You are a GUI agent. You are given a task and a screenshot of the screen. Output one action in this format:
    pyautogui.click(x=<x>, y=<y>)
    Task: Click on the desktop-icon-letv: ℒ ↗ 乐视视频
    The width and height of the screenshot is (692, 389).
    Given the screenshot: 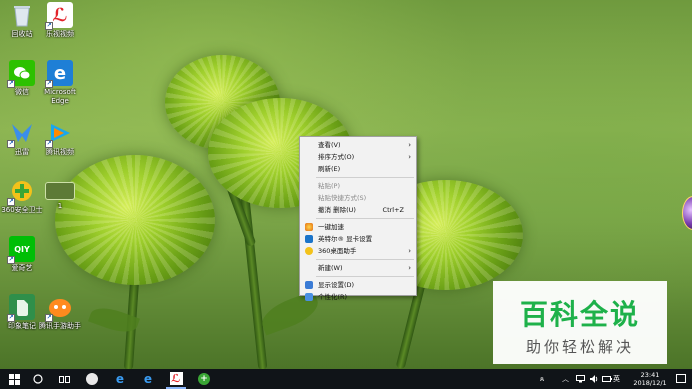 What is the action you would take?
    pyautogui.click(x=60, y=20)
    